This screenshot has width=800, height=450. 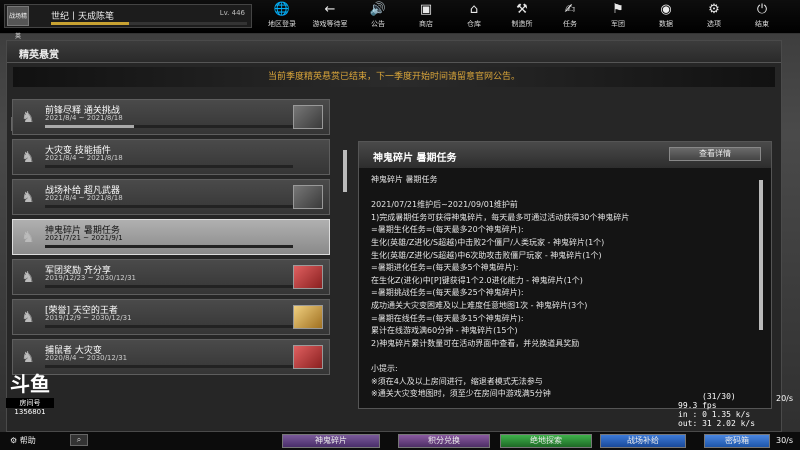 What do you see at coordinates (171, 117) in the screenshot?
I see `list-item: ♞ 前锋尽释 通关挑战 2021/8/4 ~ 2021/8/18` at bounding box center [171, 117].